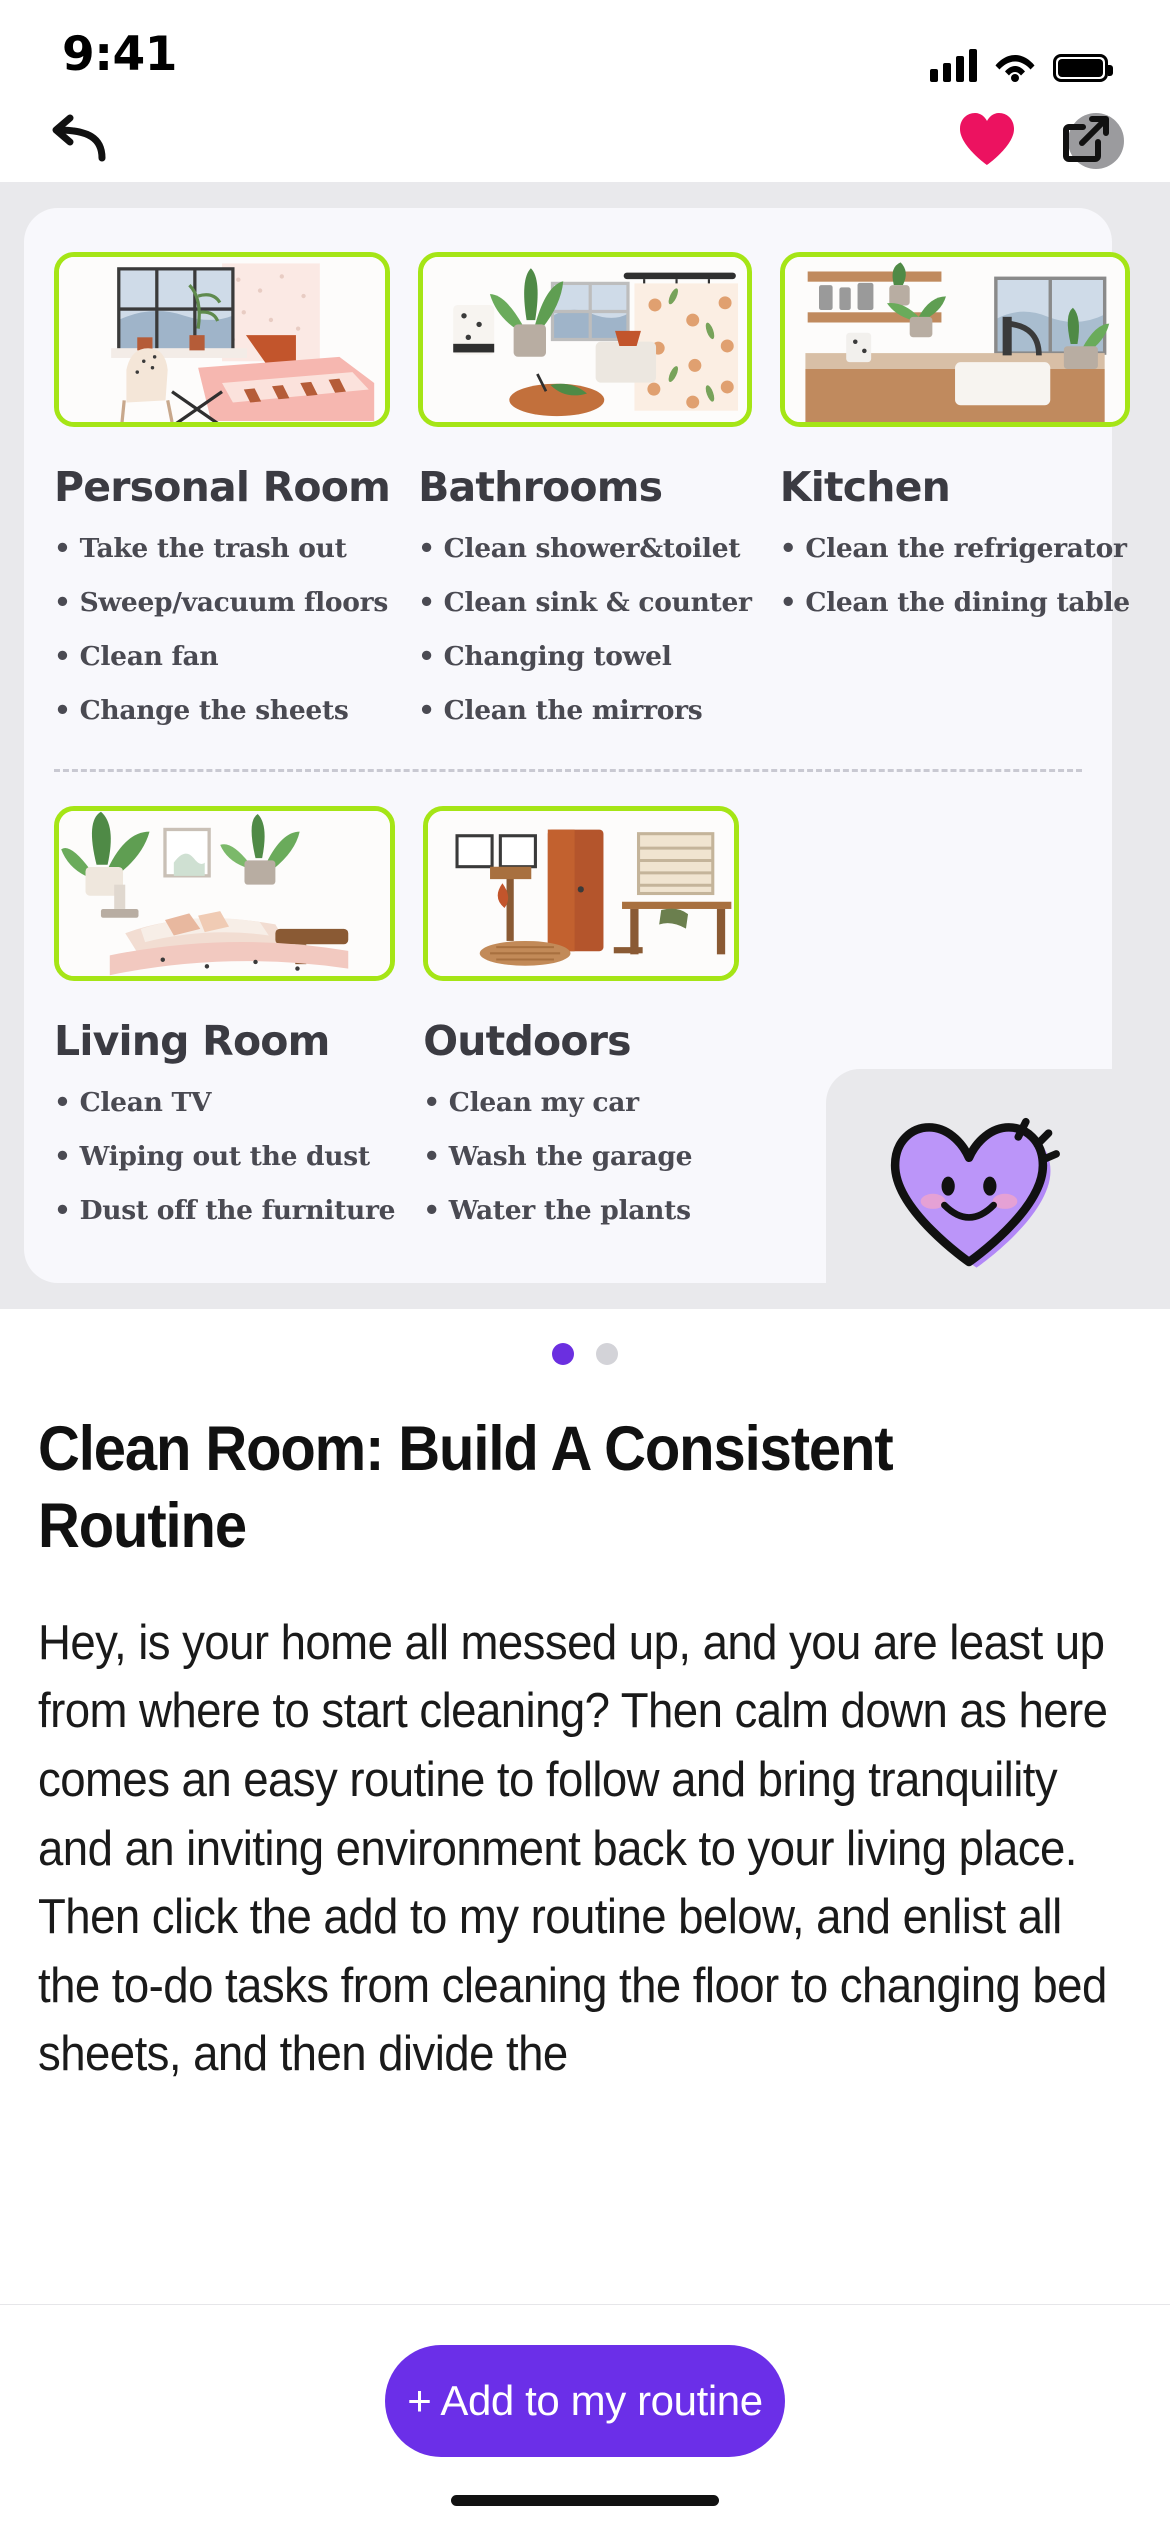 This screenshot has height=2532, width=1170. Describe the element at coordinates (955, 602) in the screenshot. I see `task-item: Clean the dining table` at that location.